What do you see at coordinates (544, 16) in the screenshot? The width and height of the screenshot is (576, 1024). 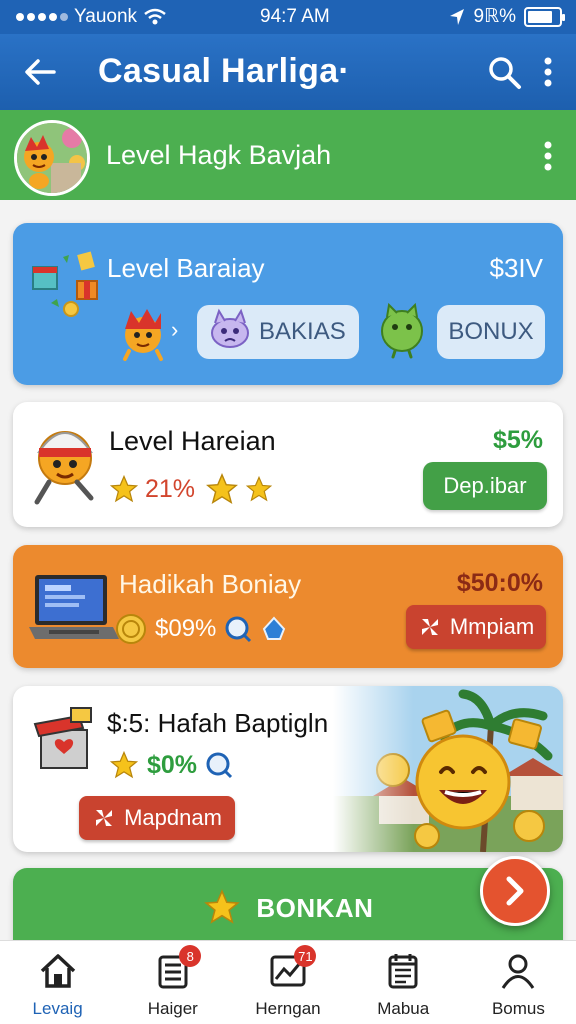 I see `battery-icon` at bounding box center [544, 16].